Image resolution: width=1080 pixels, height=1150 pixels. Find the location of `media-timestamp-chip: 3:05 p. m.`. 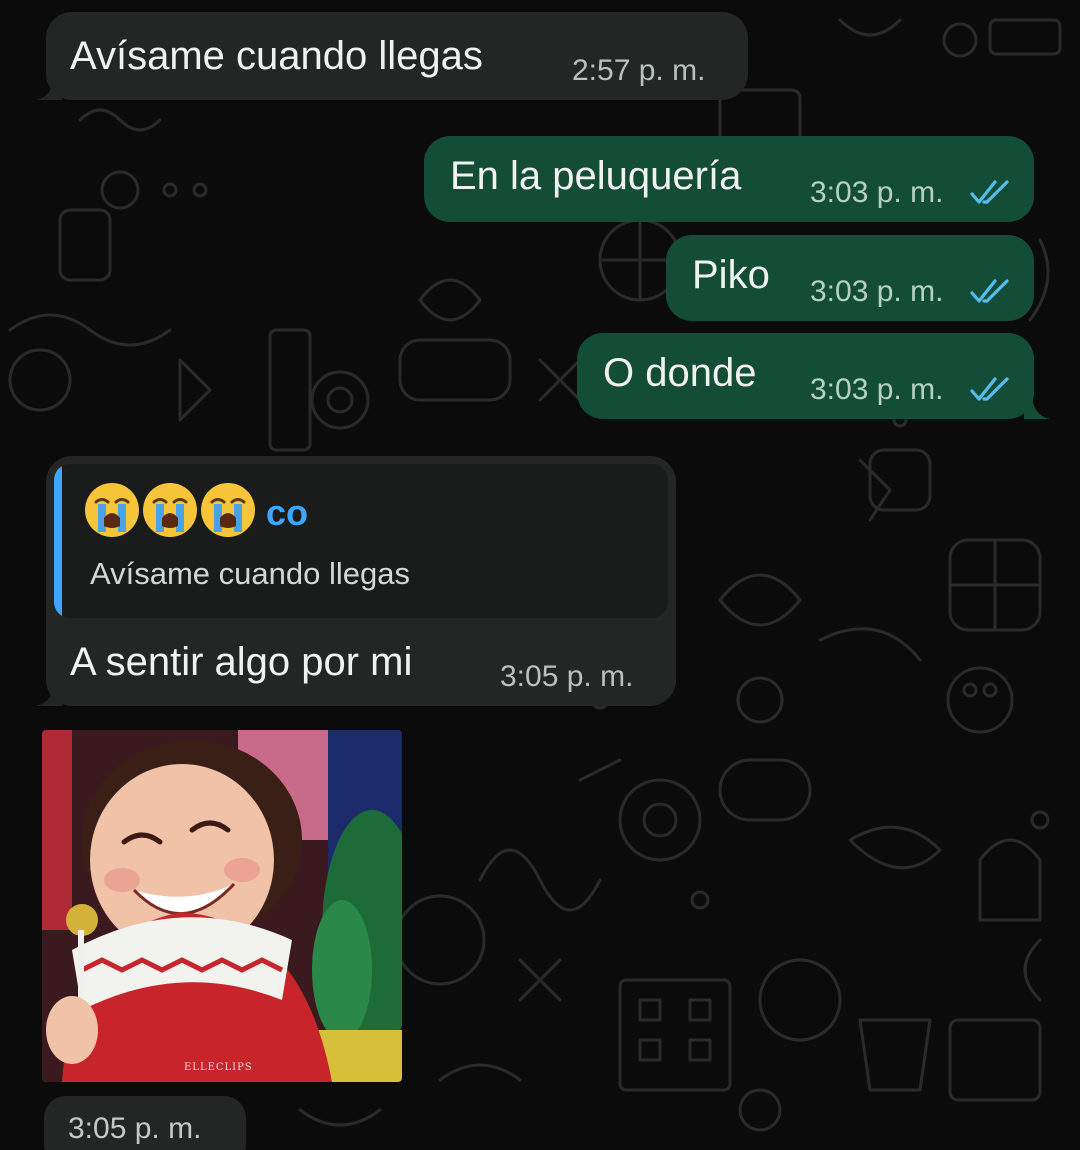

media-timestamp-chip: 3:05 p. m. is located at coordinates (145, 1123).